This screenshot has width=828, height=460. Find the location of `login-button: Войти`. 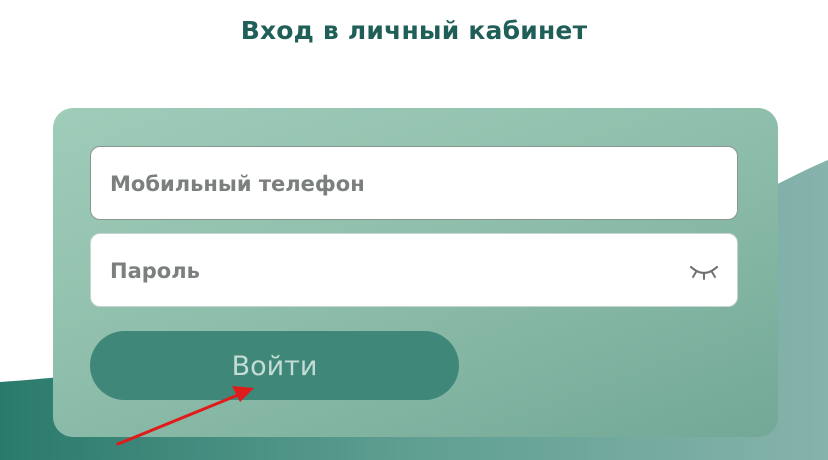

login-button: Войти is located at coordinates (274, 365).